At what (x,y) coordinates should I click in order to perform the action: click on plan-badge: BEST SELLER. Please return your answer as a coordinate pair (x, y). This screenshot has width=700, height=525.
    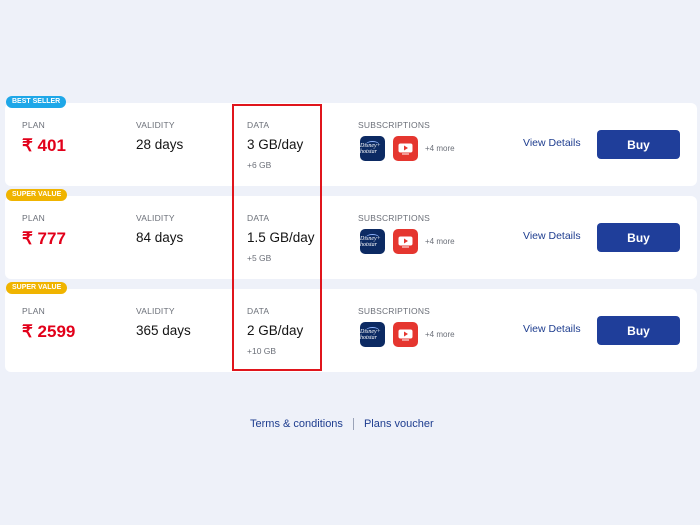
    Looking at the image, I should click on (36, 102).